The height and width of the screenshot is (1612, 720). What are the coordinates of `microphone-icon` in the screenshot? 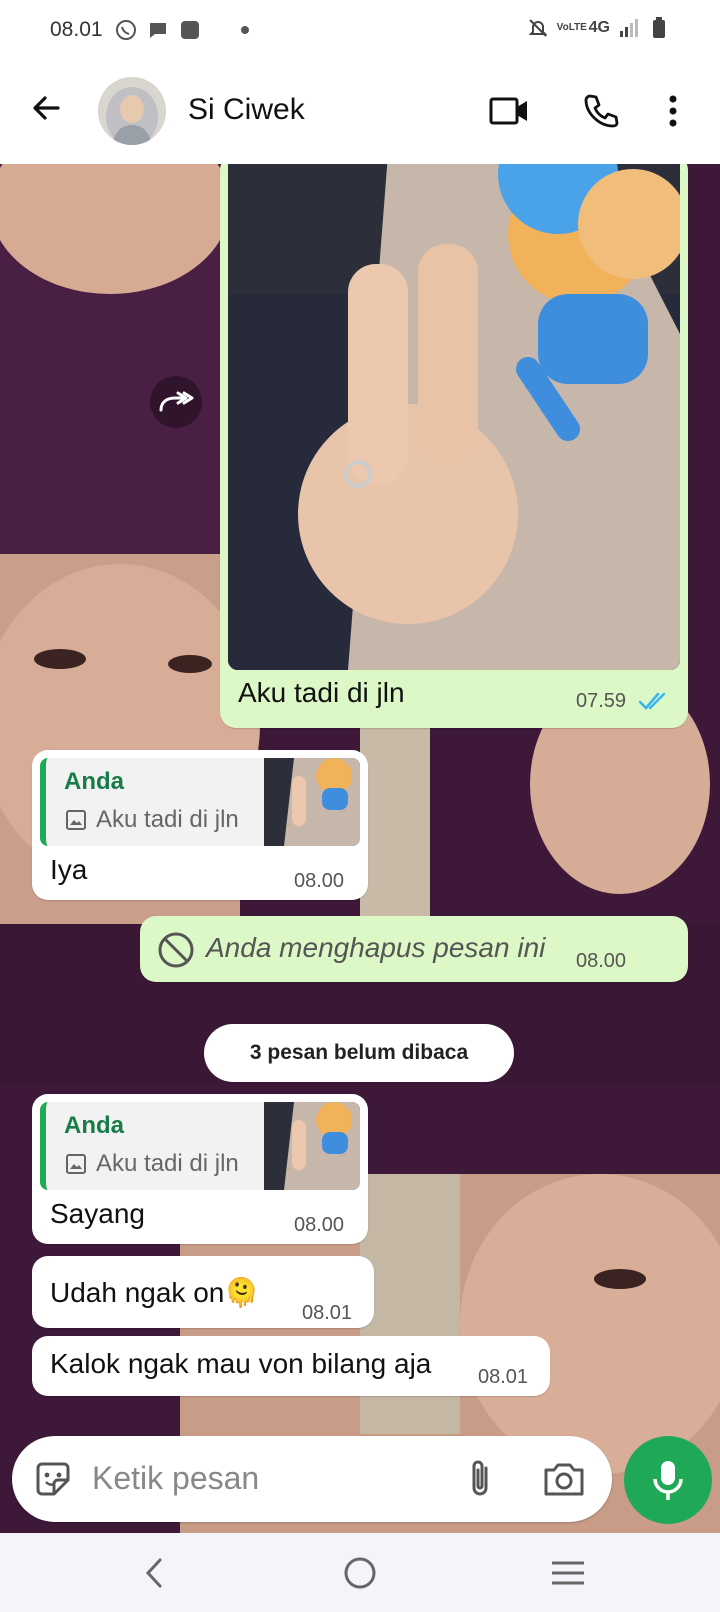 It's located at (668, 1480).